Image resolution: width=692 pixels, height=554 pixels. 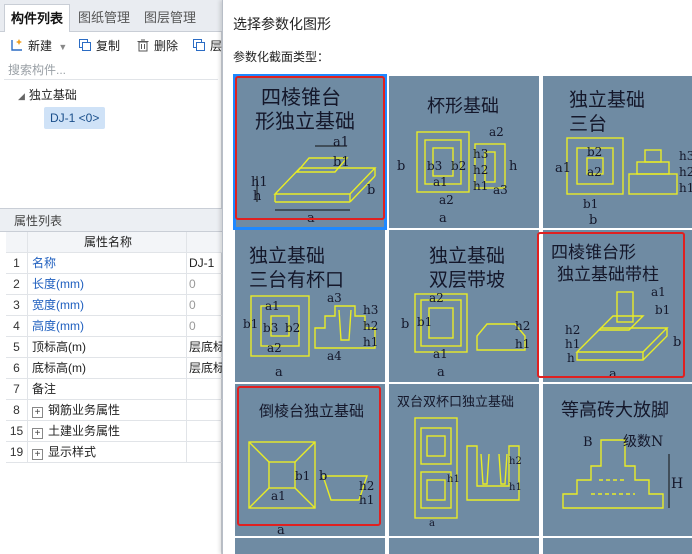 What do you see at coordinates (457, 161) in the screenshot?
I see `cup-foundation-diagram: 杯形基础 b b3 b2 a1 a2 a a2 h3 h2 h1 a3 h` at bounding box center [457, 161].